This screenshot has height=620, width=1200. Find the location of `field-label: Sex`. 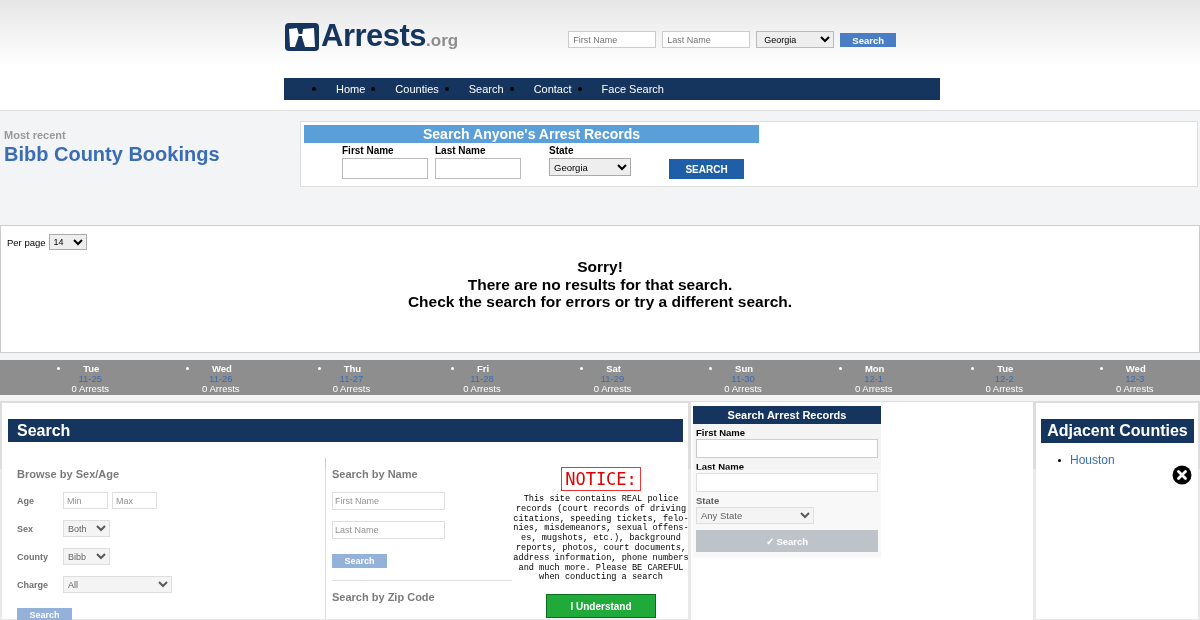

field-label: Sex is located at coordinates (25, 528).